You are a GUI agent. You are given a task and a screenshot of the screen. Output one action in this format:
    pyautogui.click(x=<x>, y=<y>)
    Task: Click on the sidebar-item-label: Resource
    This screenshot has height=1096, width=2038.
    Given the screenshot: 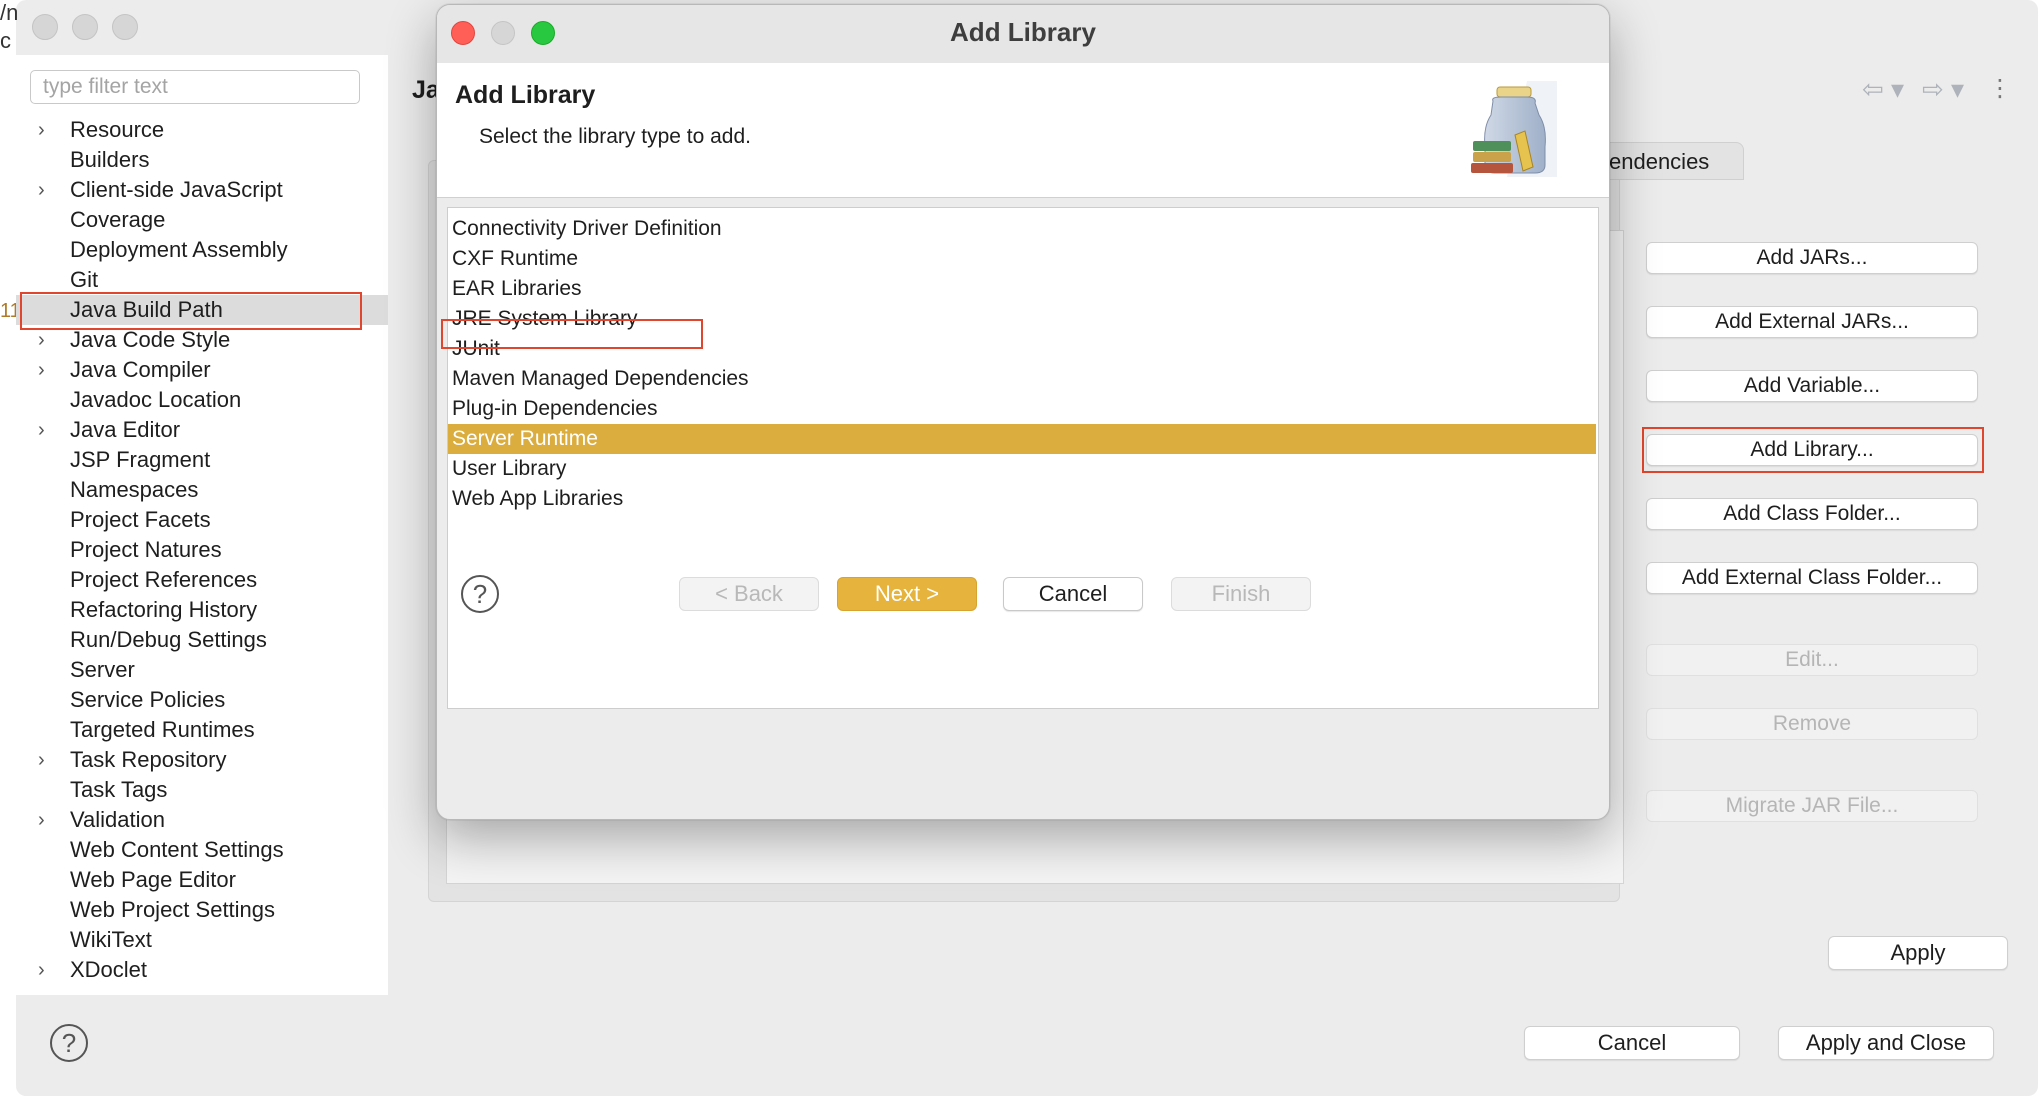 What is the action you would take?
    pyautogui.click(x=117, y=129)
    